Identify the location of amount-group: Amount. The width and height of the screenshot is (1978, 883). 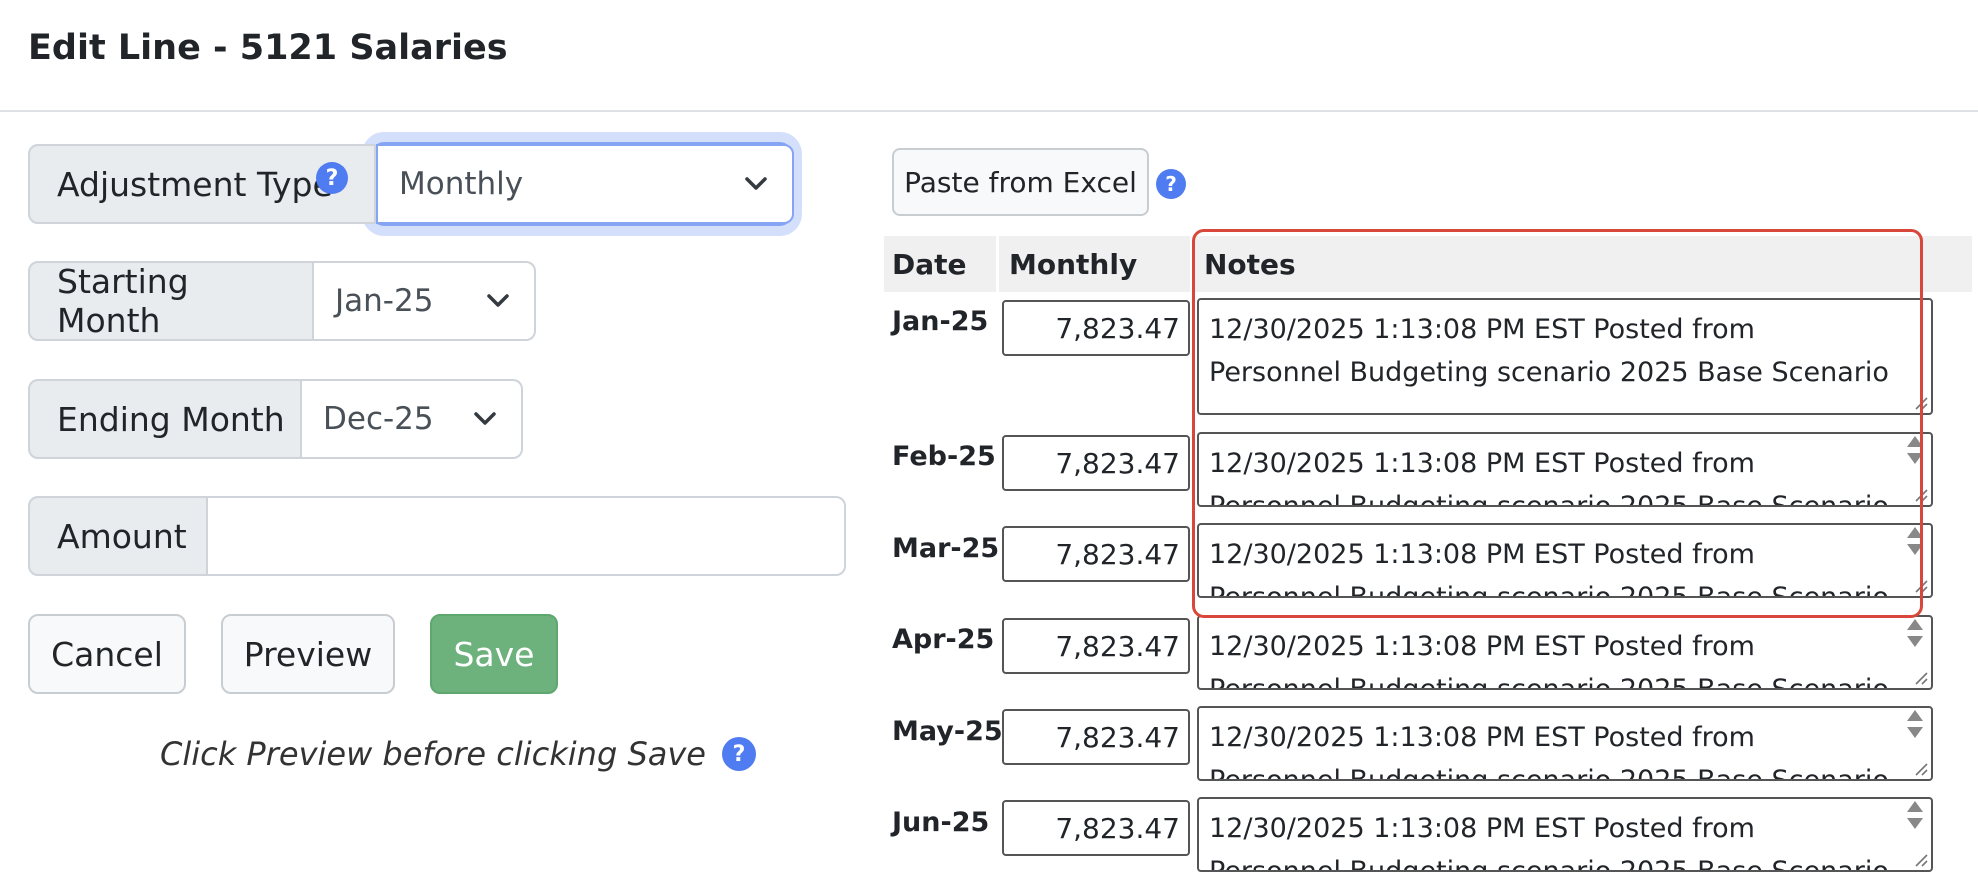
(437, 536).